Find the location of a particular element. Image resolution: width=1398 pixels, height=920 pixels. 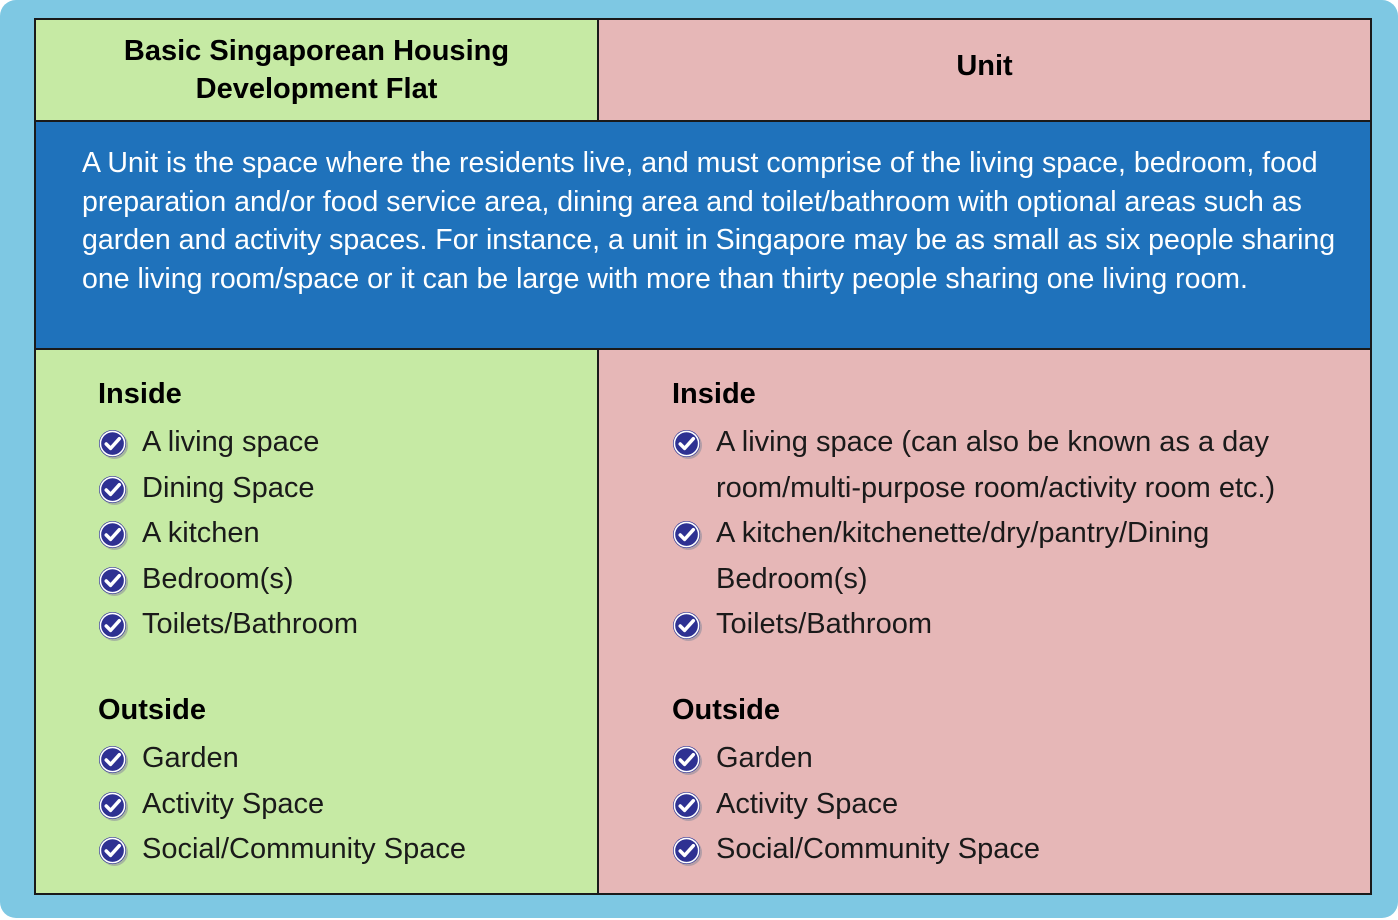

header-right-title: Unit is located at coordinates (984, 66).